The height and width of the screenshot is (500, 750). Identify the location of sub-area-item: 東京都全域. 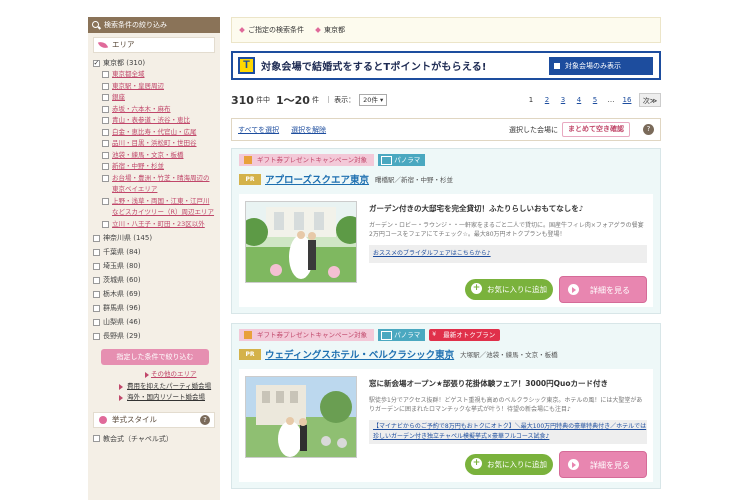
(158, 75).